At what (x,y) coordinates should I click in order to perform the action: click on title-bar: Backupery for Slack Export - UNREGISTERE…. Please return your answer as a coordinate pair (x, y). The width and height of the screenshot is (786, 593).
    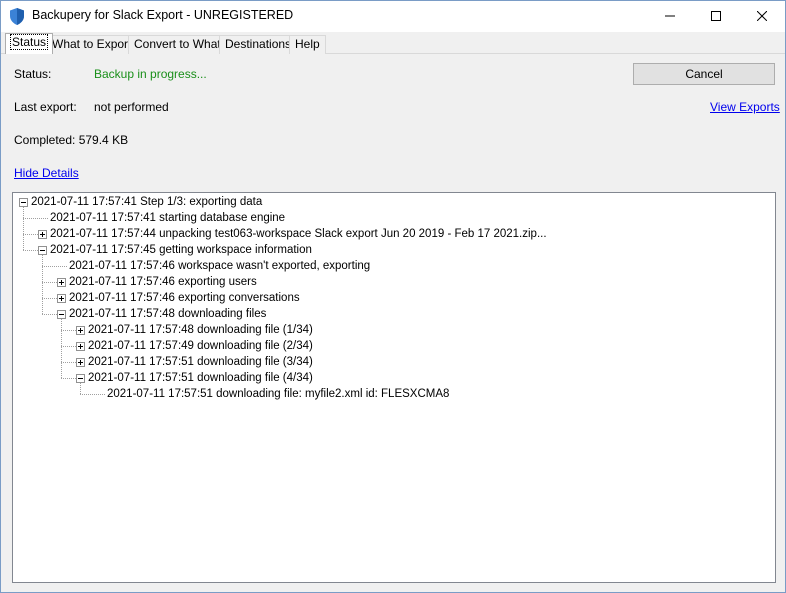
    Looking at the image, I should click on (393, 16).